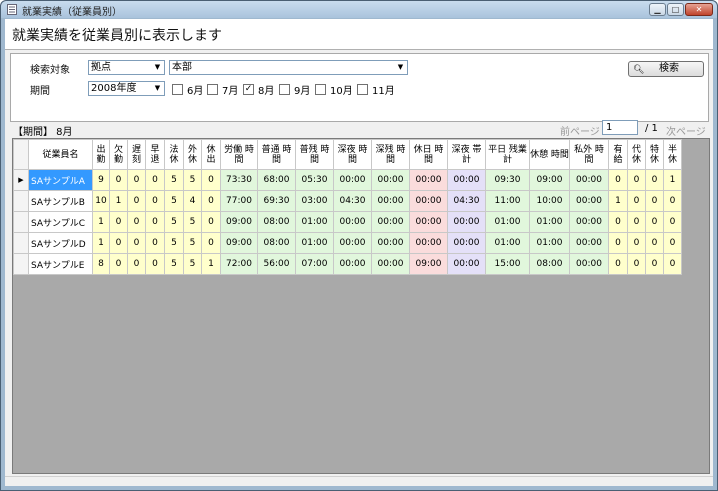  What do you see at coordinates (675, 9) in the screenshot?
I see `maximize-button: □` at bounding box center [675, 9].